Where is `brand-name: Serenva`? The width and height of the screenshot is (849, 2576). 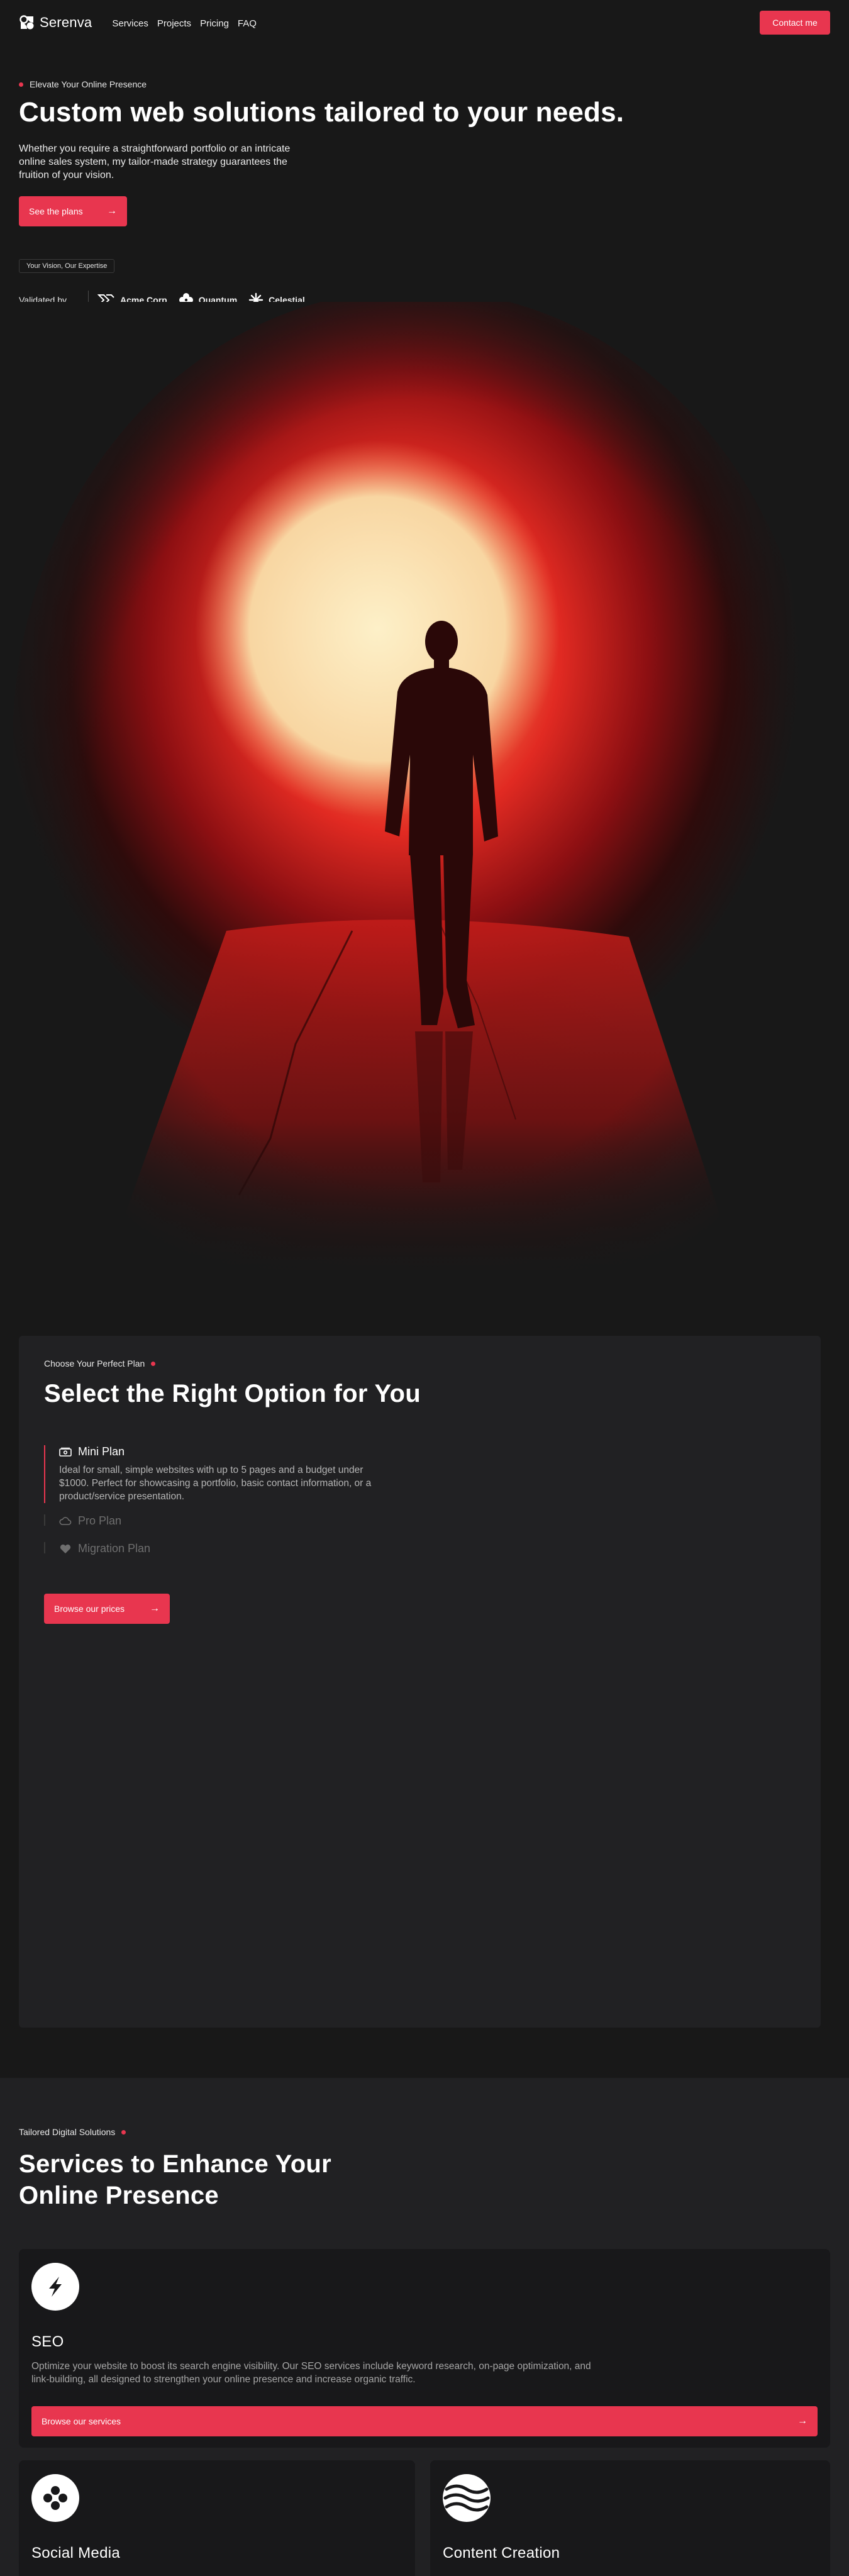
brand-name: Serenva is located at coordinates (66, 22).